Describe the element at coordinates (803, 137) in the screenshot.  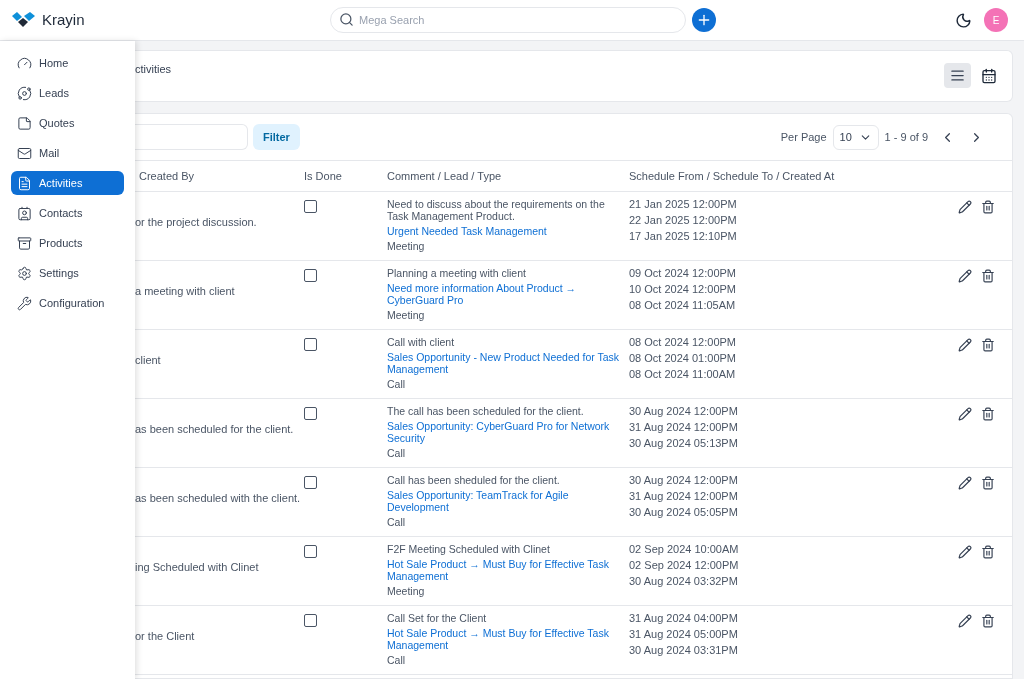
I see `per-page-label: Per Page` at that location.